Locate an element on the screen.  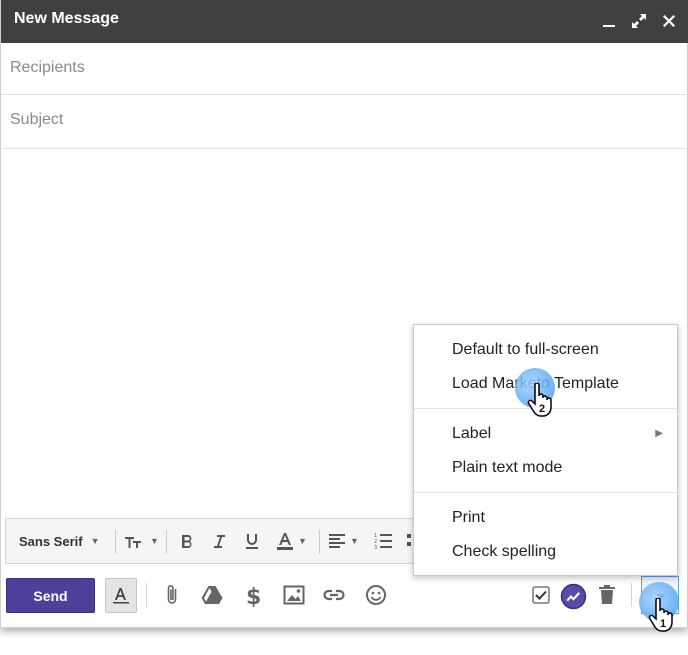
font-size-icon is located at coordinates (133, 542).